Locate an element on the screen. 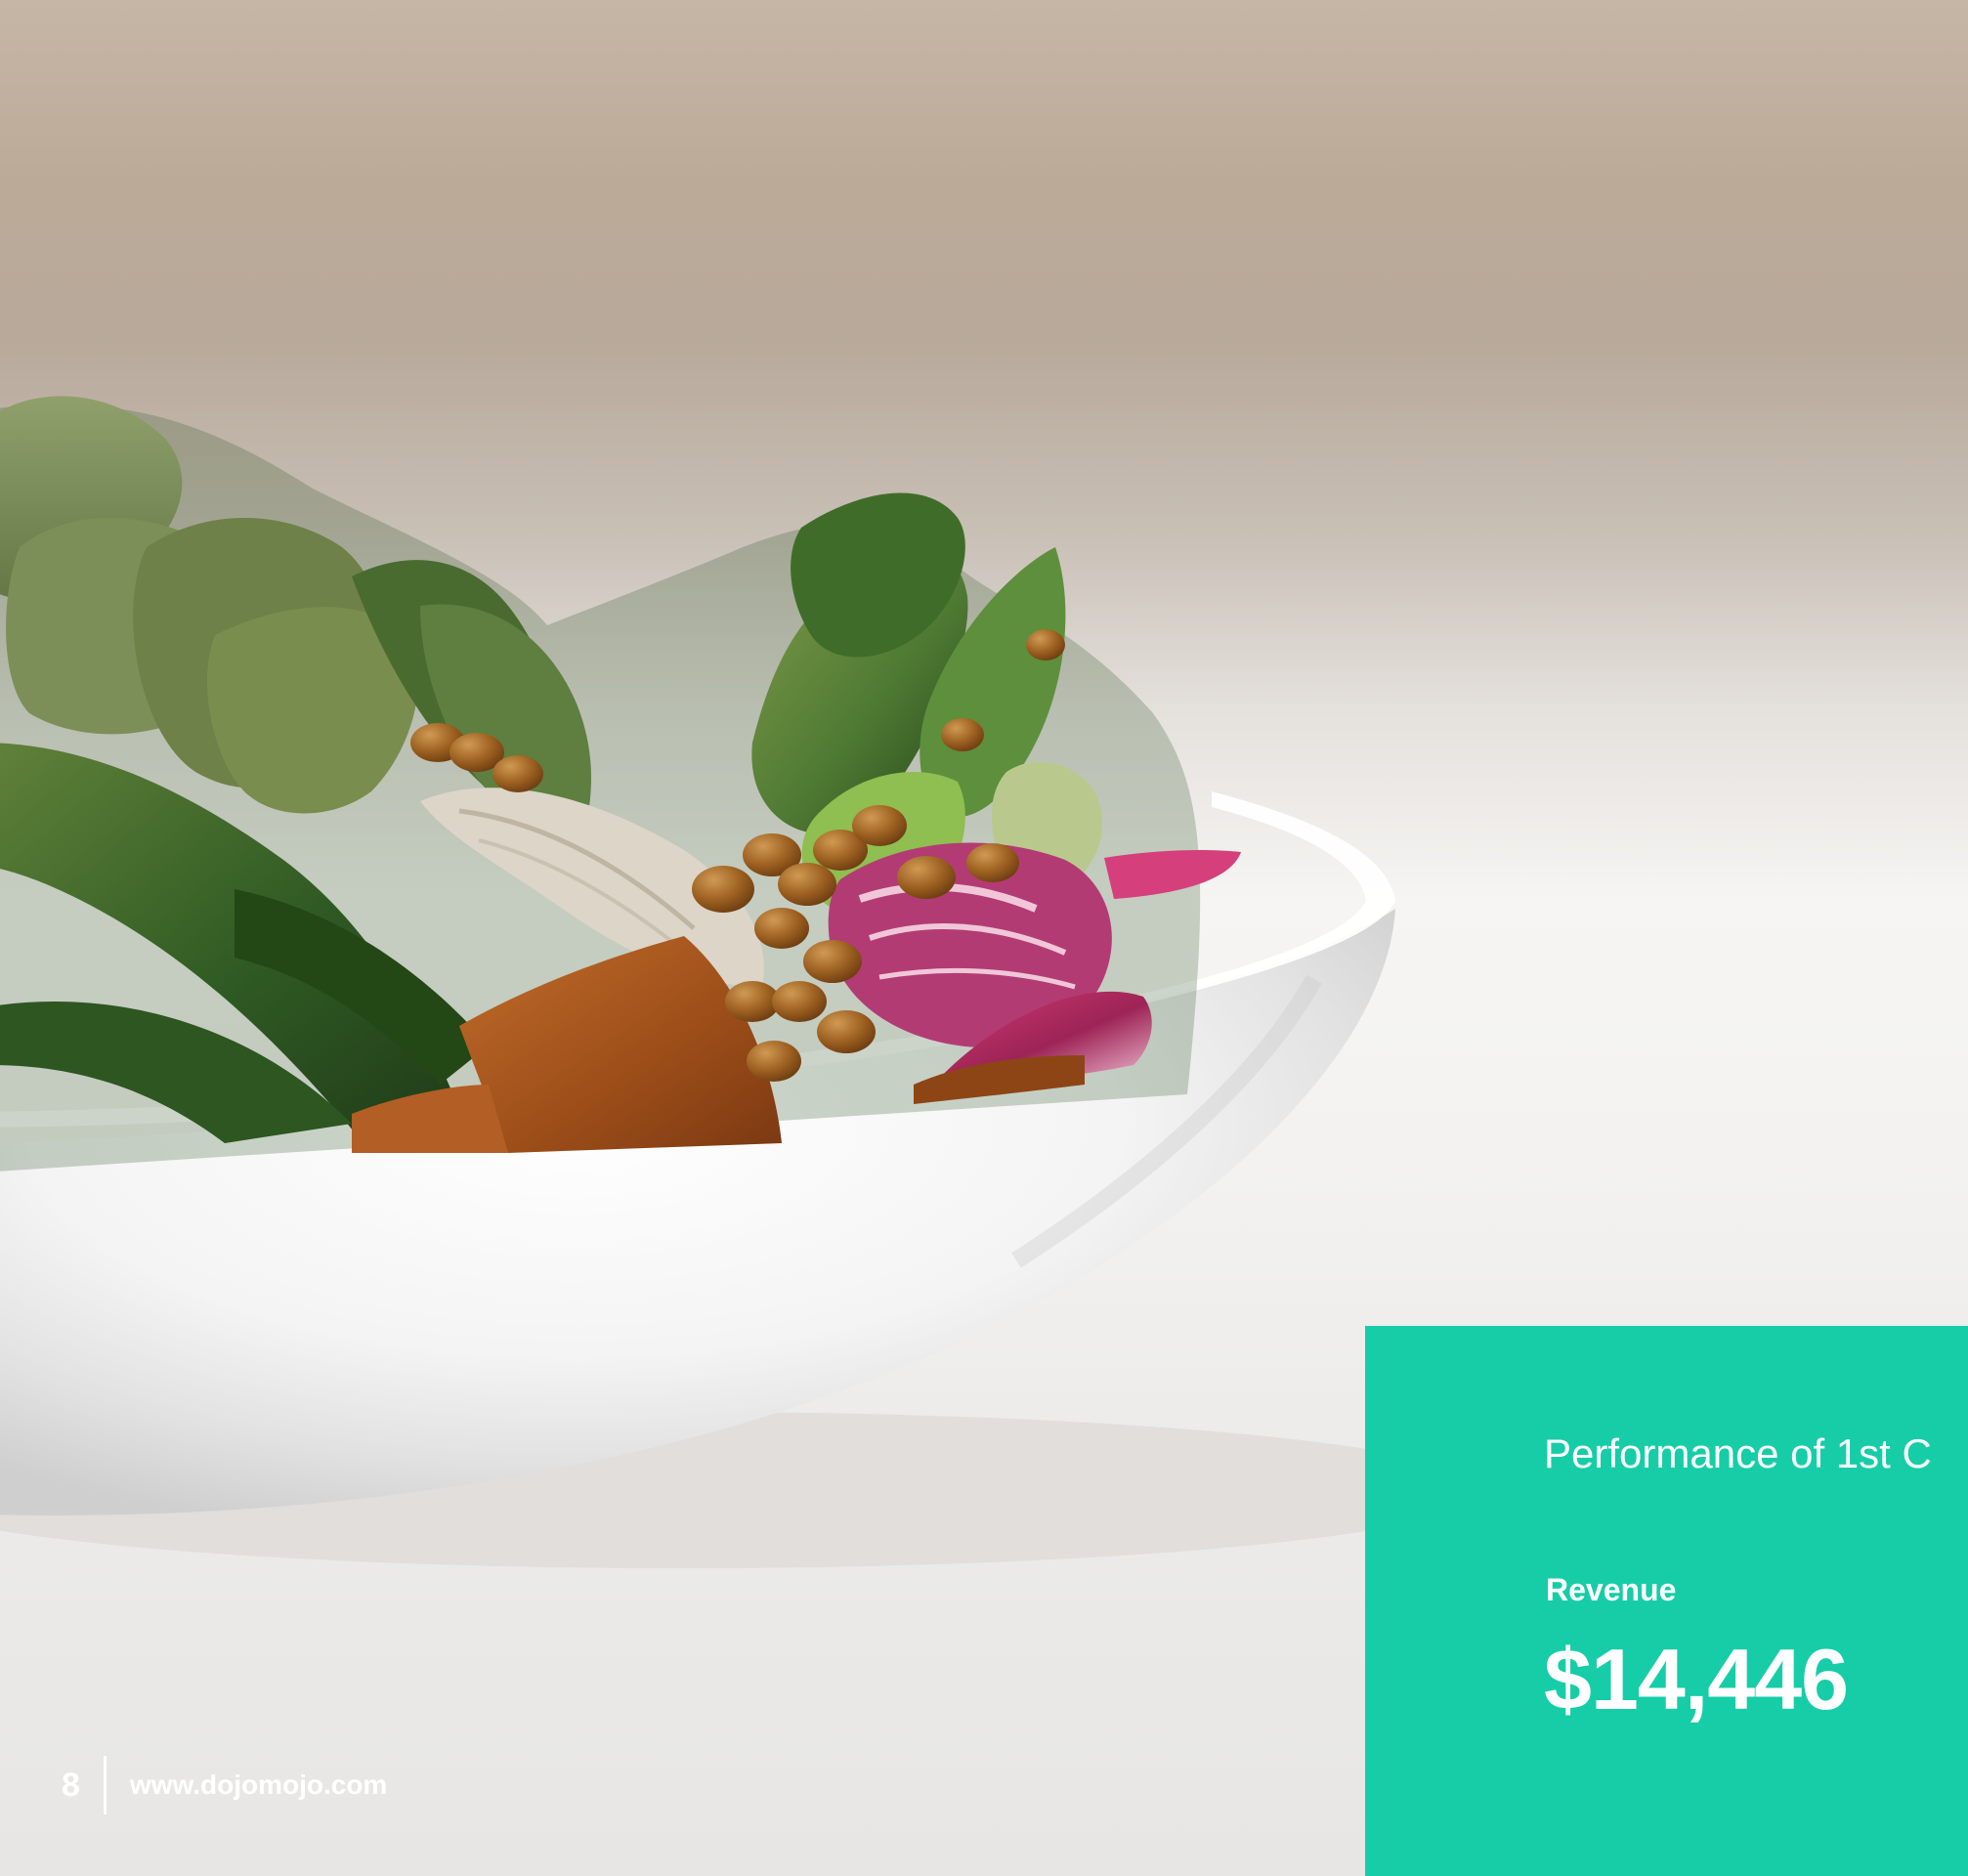 The width and height of the screenshot is (1968, 1876). performance-panel: Performance of 1st C Revenue $14,446 is located at coordinates (1666, 1601).